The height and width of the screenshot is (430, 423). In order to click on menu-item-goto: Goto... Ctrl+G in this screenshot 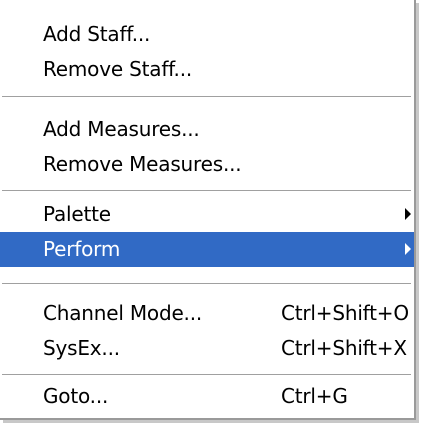, I will do `click(207, 396)`.